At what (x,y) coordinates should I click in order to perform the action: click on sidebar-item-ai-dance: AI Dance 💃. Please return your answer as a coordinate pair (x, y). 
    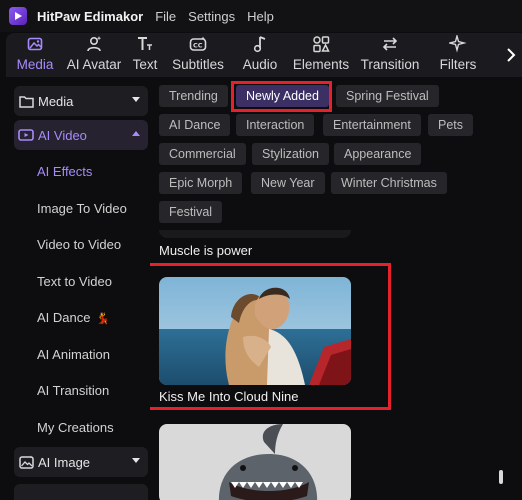
    Looking at the image, I should click on (73, 317).